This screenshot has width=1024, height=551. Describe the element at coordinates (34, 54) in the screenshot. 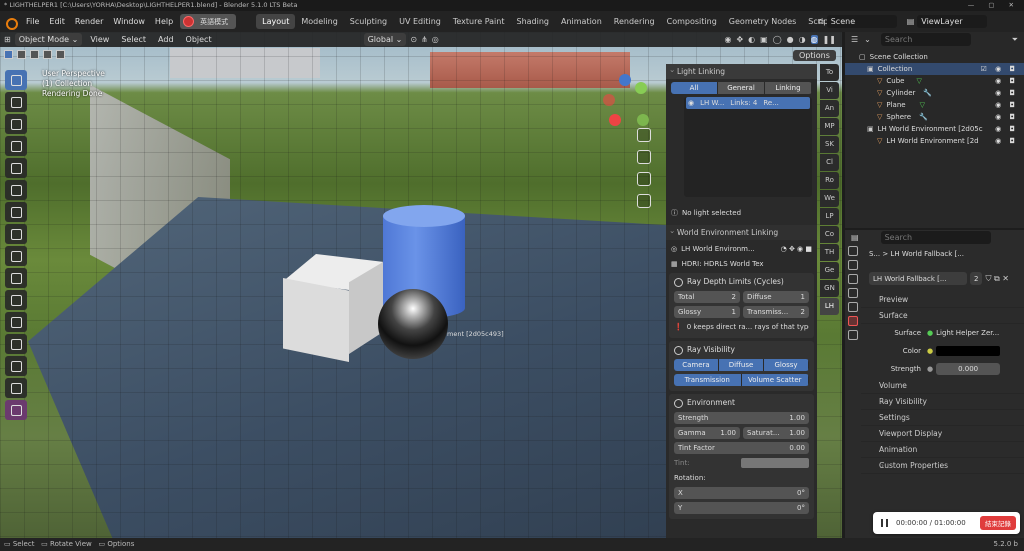

I see `select-subtract-icon` at that location.